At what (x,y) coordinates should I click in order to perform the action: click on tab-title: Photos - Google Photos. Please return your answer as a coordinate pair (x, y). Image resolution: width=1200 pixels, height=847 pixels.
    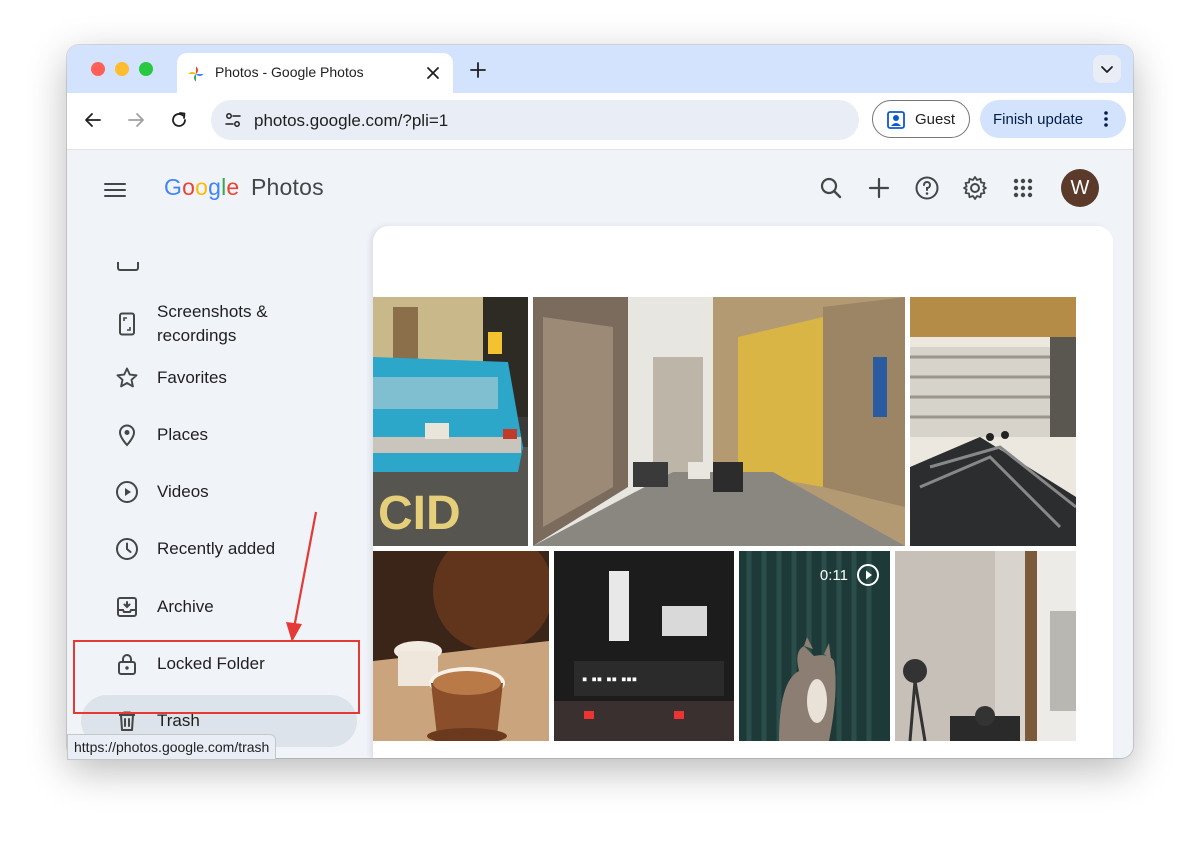
    Looking at the image, I should click on (289, 72).